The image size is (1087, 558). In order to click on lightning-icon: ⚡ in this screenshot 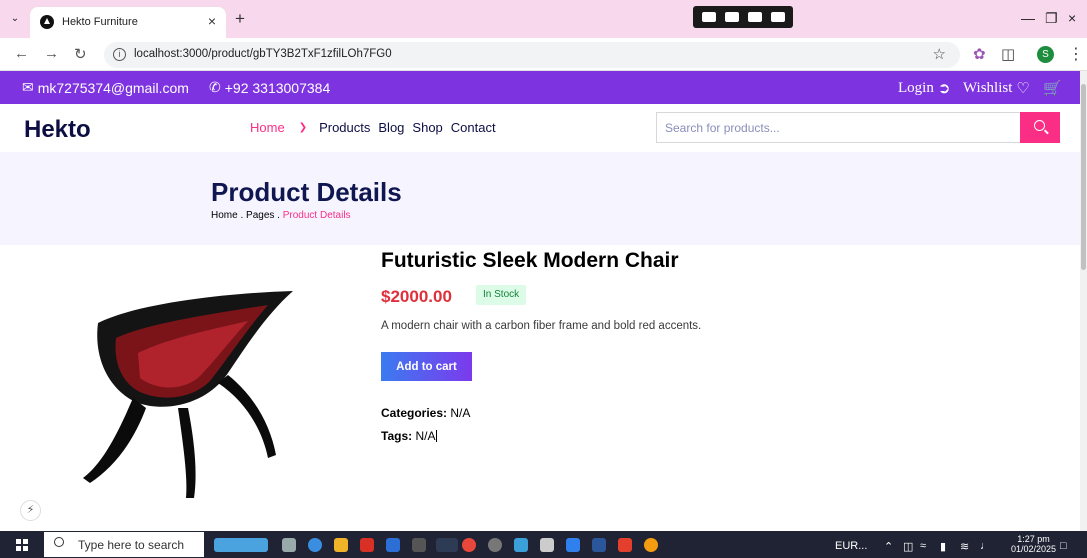, I will do `click(30, 510)`.